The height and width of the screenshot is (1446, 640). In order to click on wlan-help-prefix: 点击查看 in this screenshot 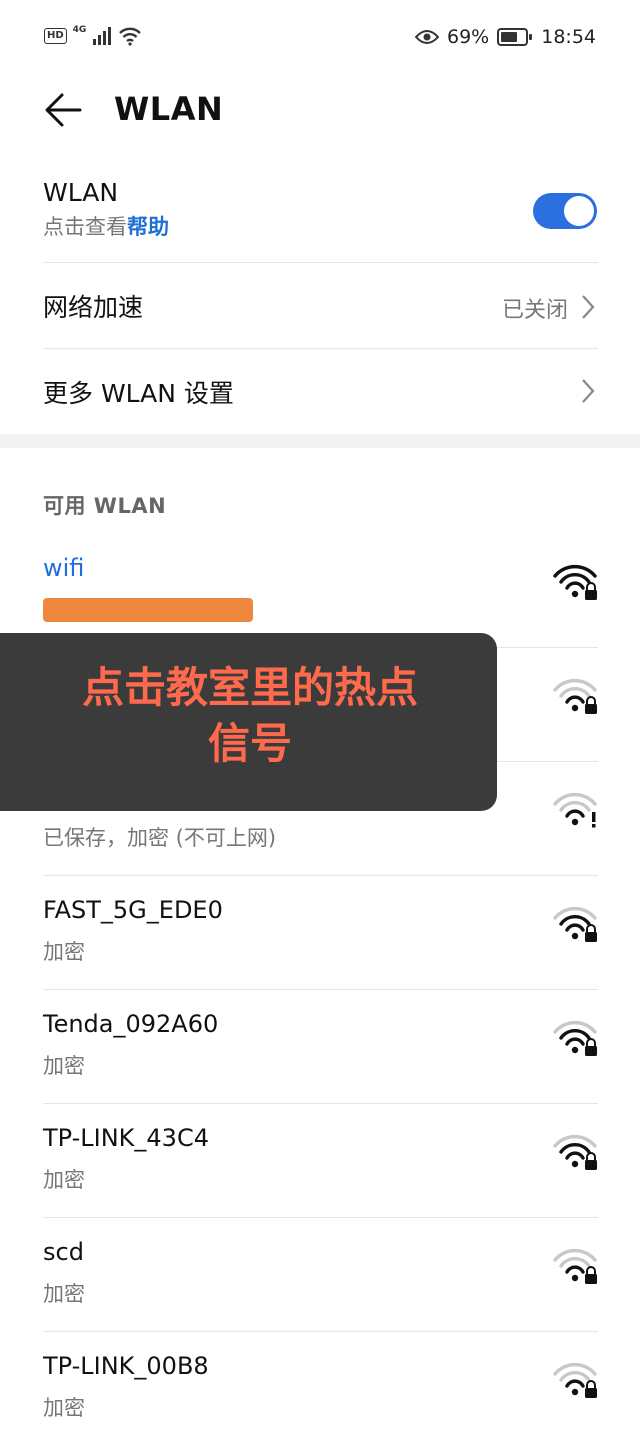, I will do `click(85, 227)`.